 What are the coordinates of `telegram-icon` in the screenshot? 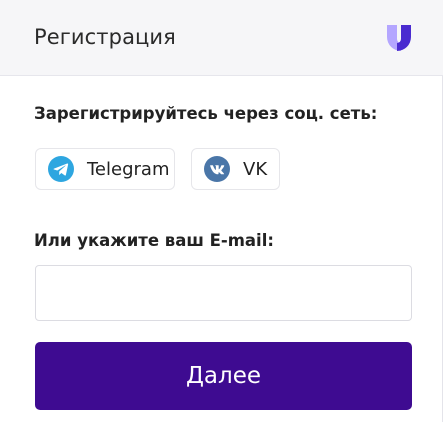 It's located at (61, 169).